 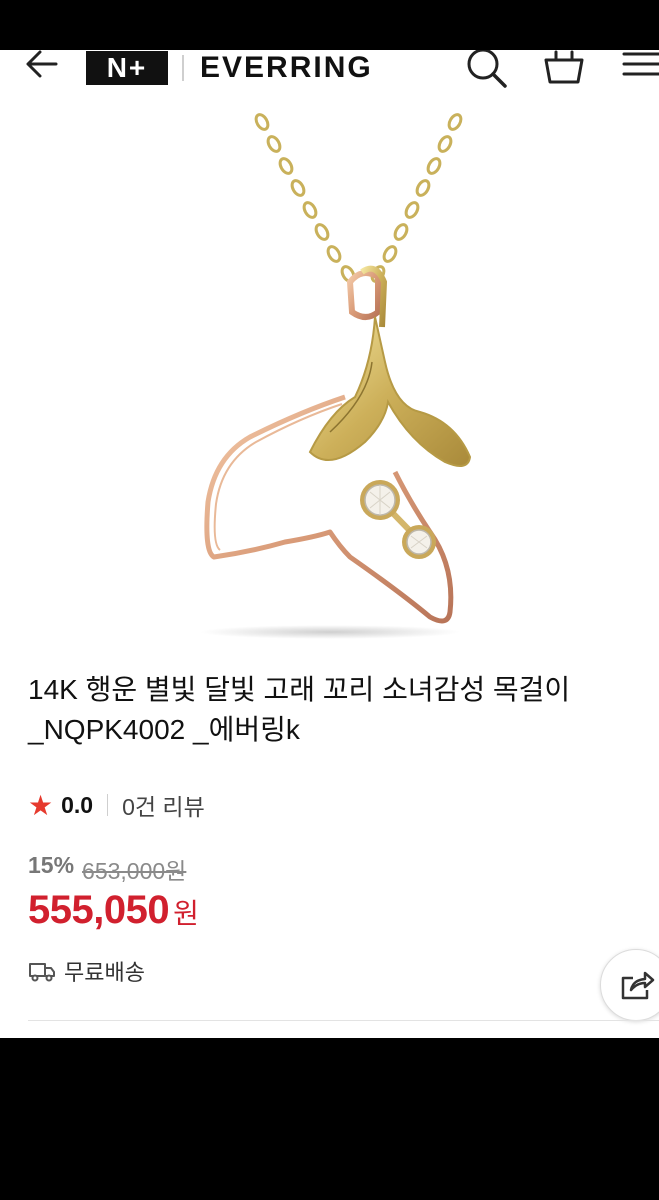 What do you see at coordinates (564, 67) in the screenshot?
I see `basket-icon` at bounding box center [564, 67].